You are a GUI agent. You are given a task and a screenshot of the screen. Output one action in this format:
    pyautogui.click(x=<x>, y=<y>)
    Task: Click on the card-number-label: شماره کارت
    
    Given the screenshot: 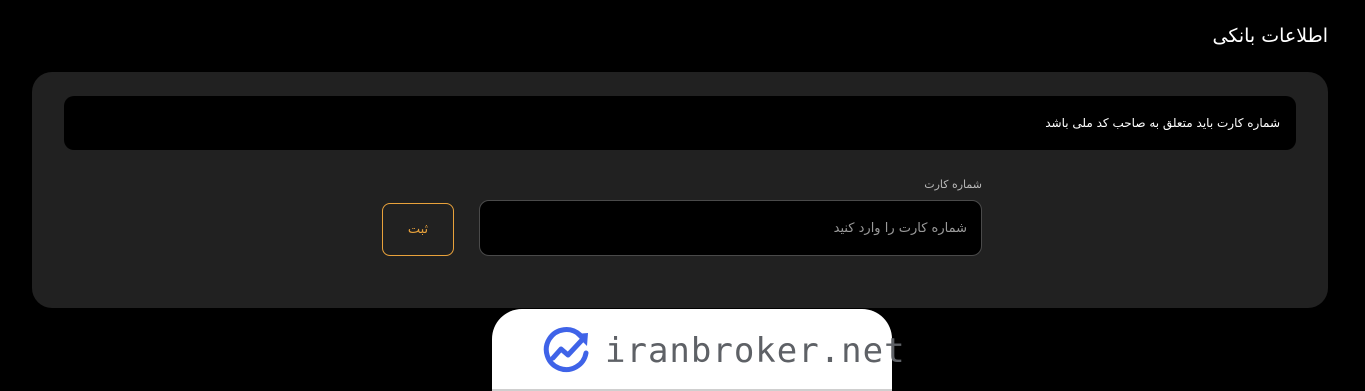 What is the action you would take?
    pyautogui.click(x=953, y=184)
    